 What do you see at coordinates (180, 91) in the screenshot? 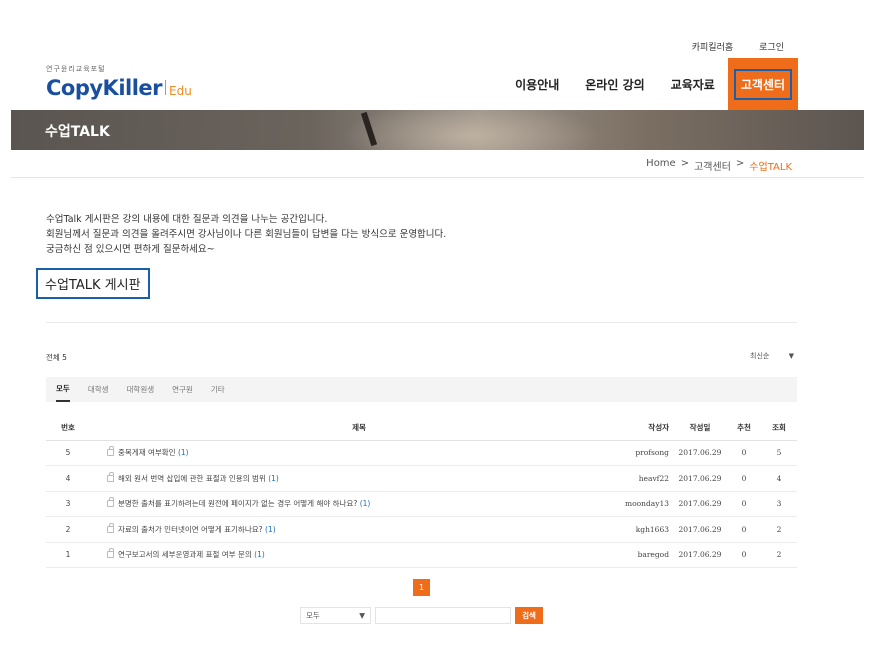
I see `logo-edu: Edu` at bounding box center [180, 91].